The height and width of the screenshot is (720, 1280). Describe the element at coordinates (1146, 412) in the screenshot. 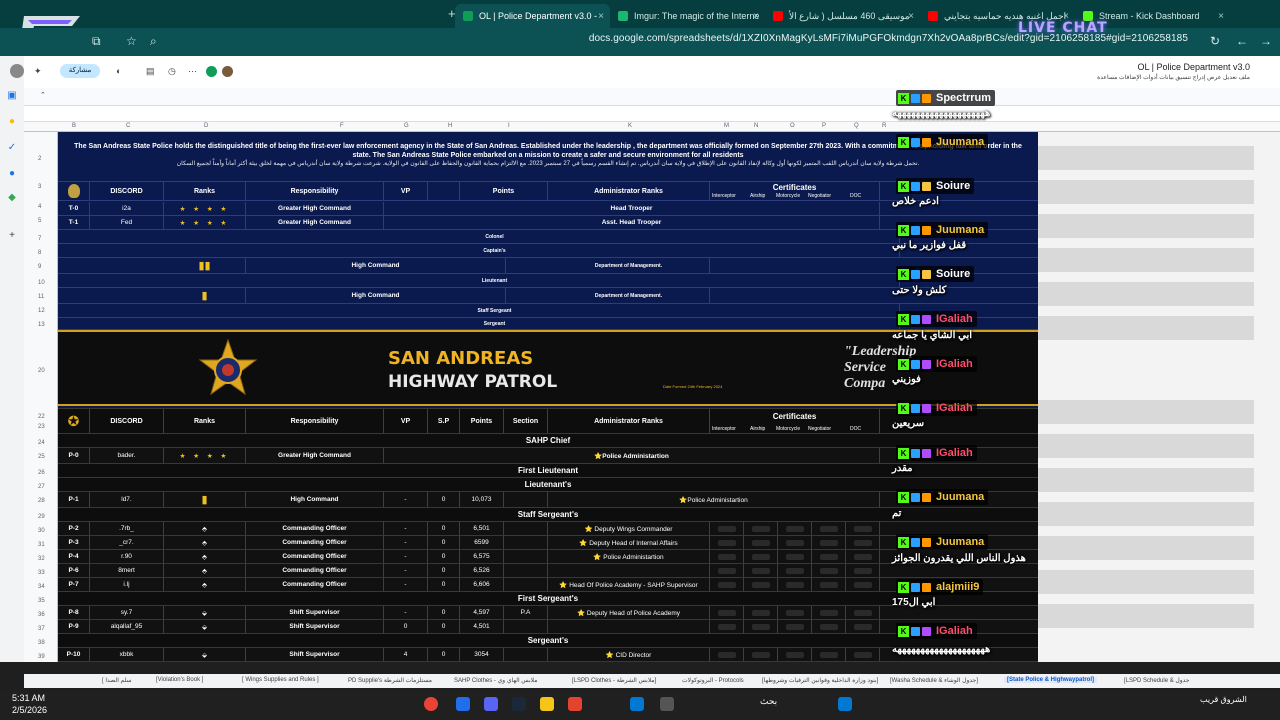

I see `side-panel-row` at that location.